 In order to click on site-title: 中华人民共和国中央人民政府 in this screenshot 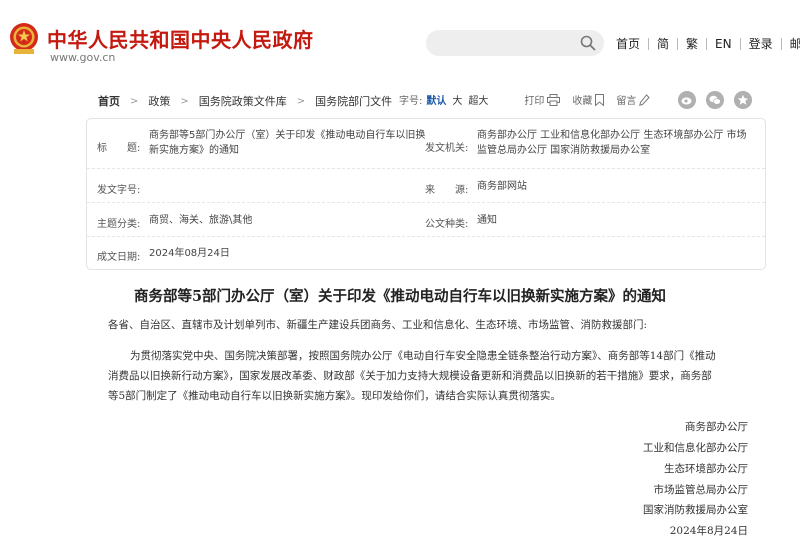, I will do `click(180, 38)`.